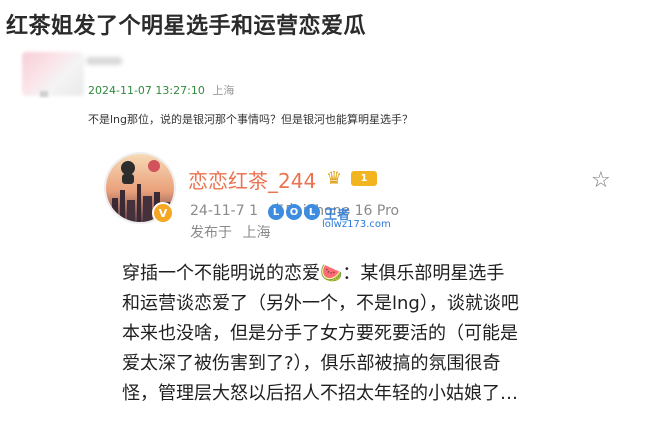 The image size is (647, 429). I want to click on crown-icon: ♛, so click(334, 178).